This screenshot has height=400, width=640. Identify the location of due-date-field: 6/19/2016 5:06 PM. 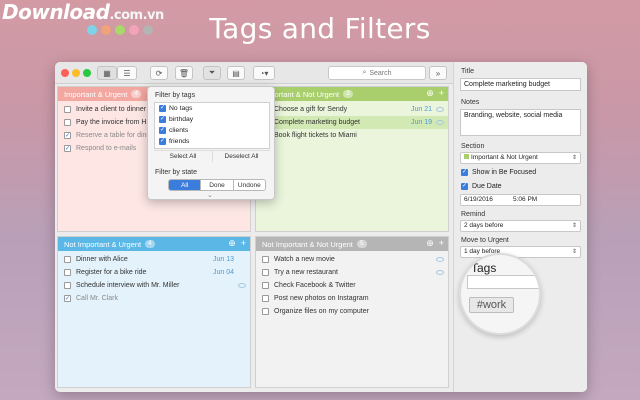
(520, 200).